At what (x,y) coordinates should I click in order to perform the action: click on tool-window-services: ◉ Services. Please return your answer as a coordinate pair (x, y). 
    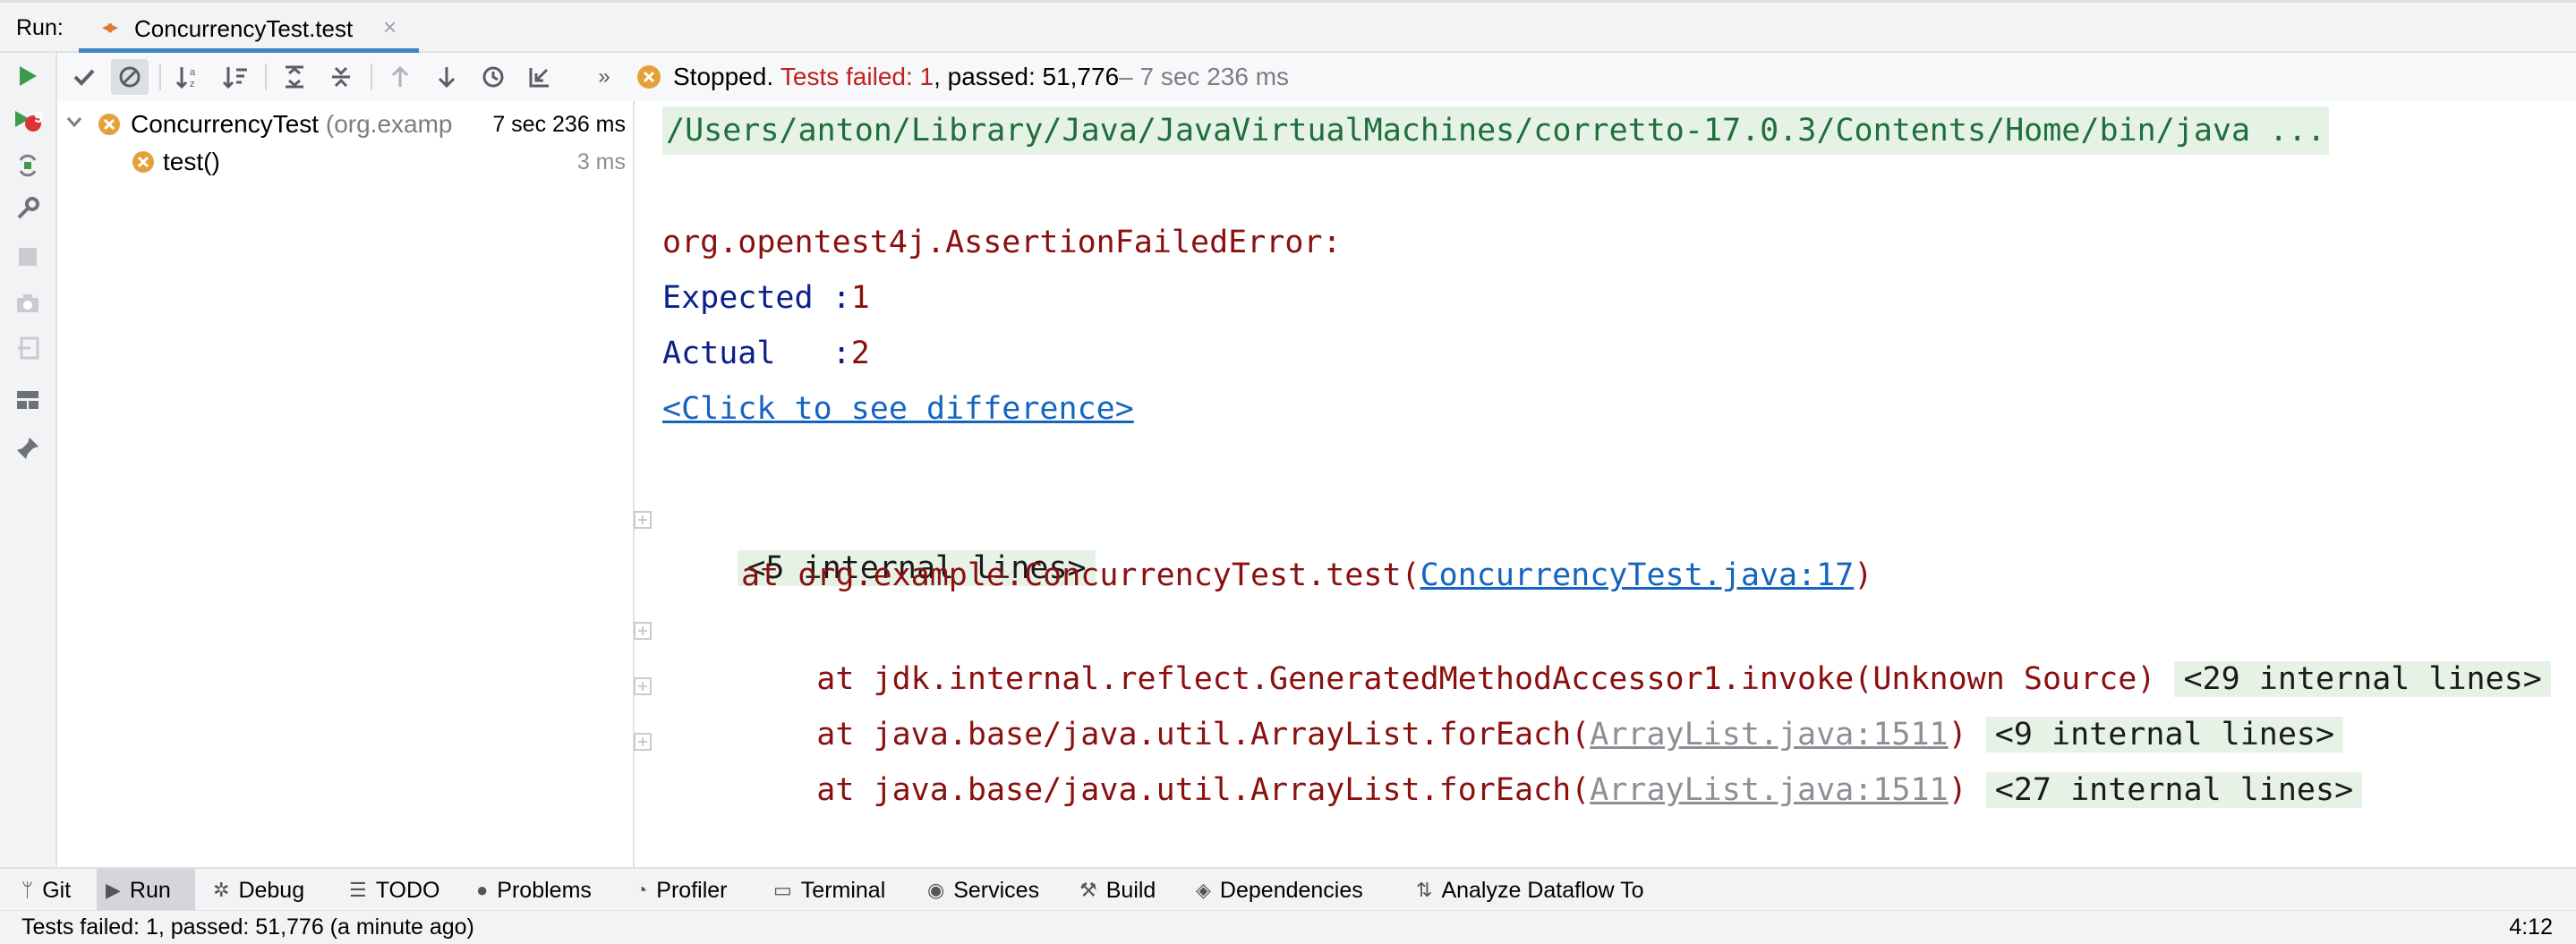
    Looking at the image, I should click on (983, 891).